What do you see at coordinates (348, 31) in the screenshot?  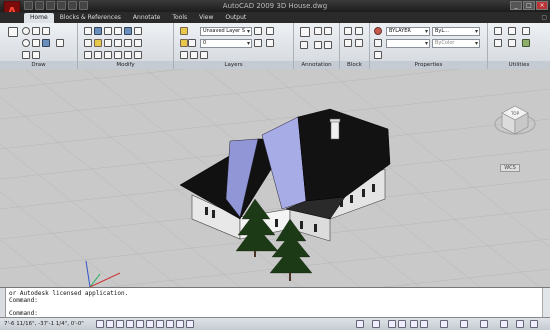 I see `insert-block-icon` at bounding box center [348, 31].